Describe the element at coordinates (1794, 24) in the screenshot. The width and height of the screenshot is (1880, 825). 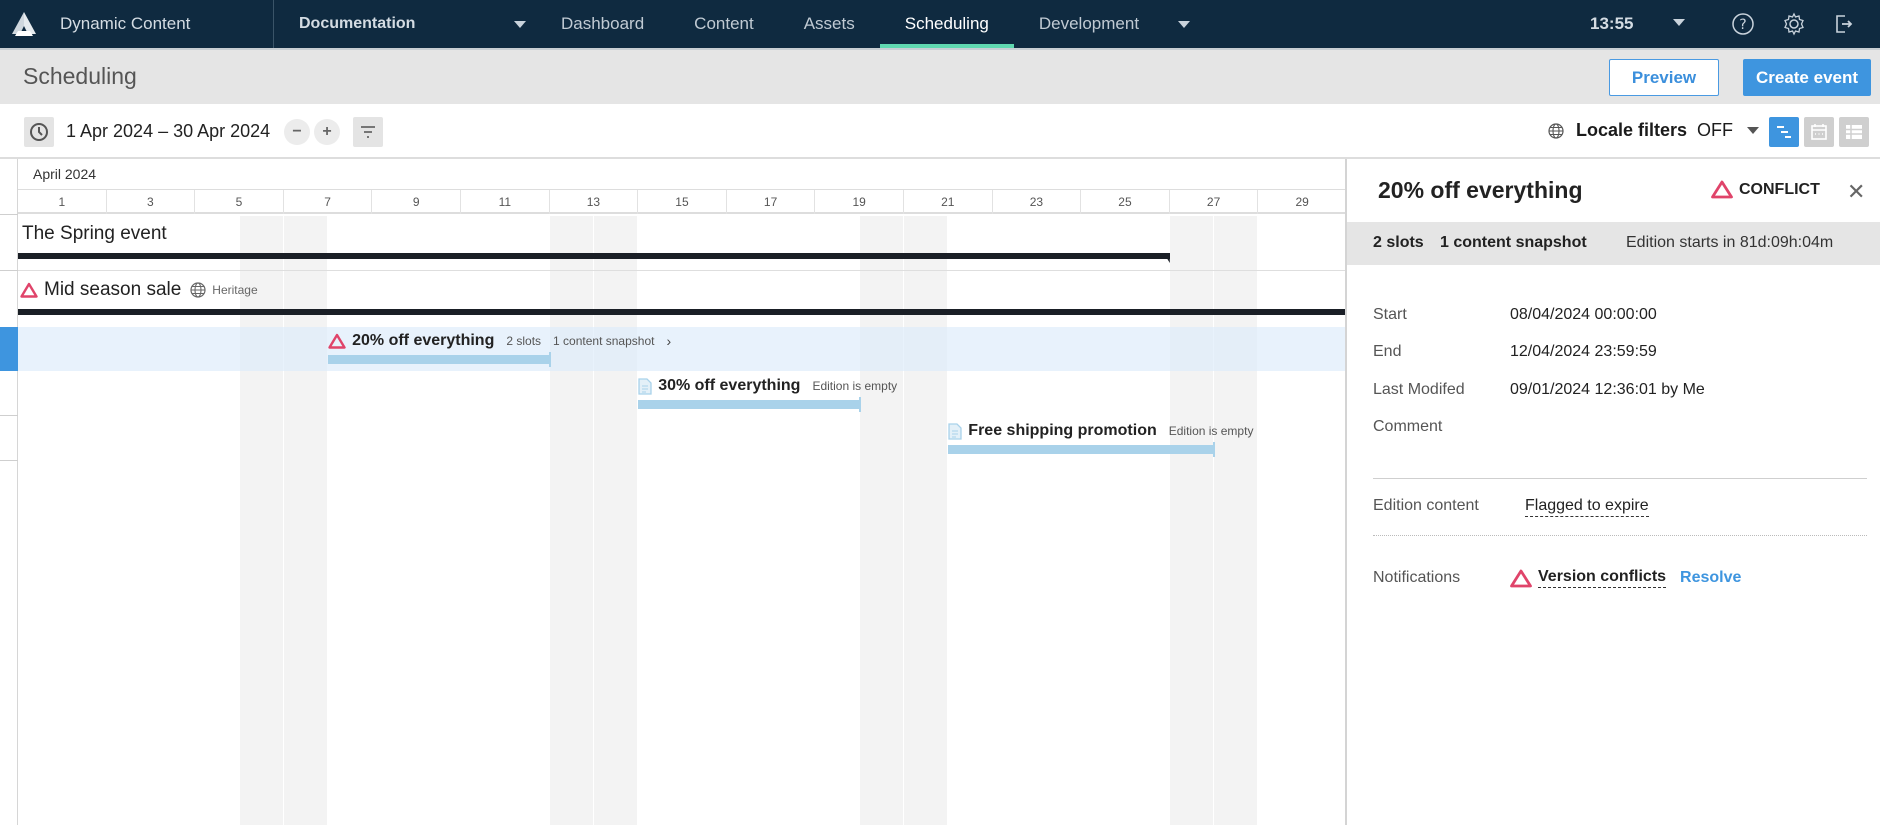
I see `gear-icon` at that location.